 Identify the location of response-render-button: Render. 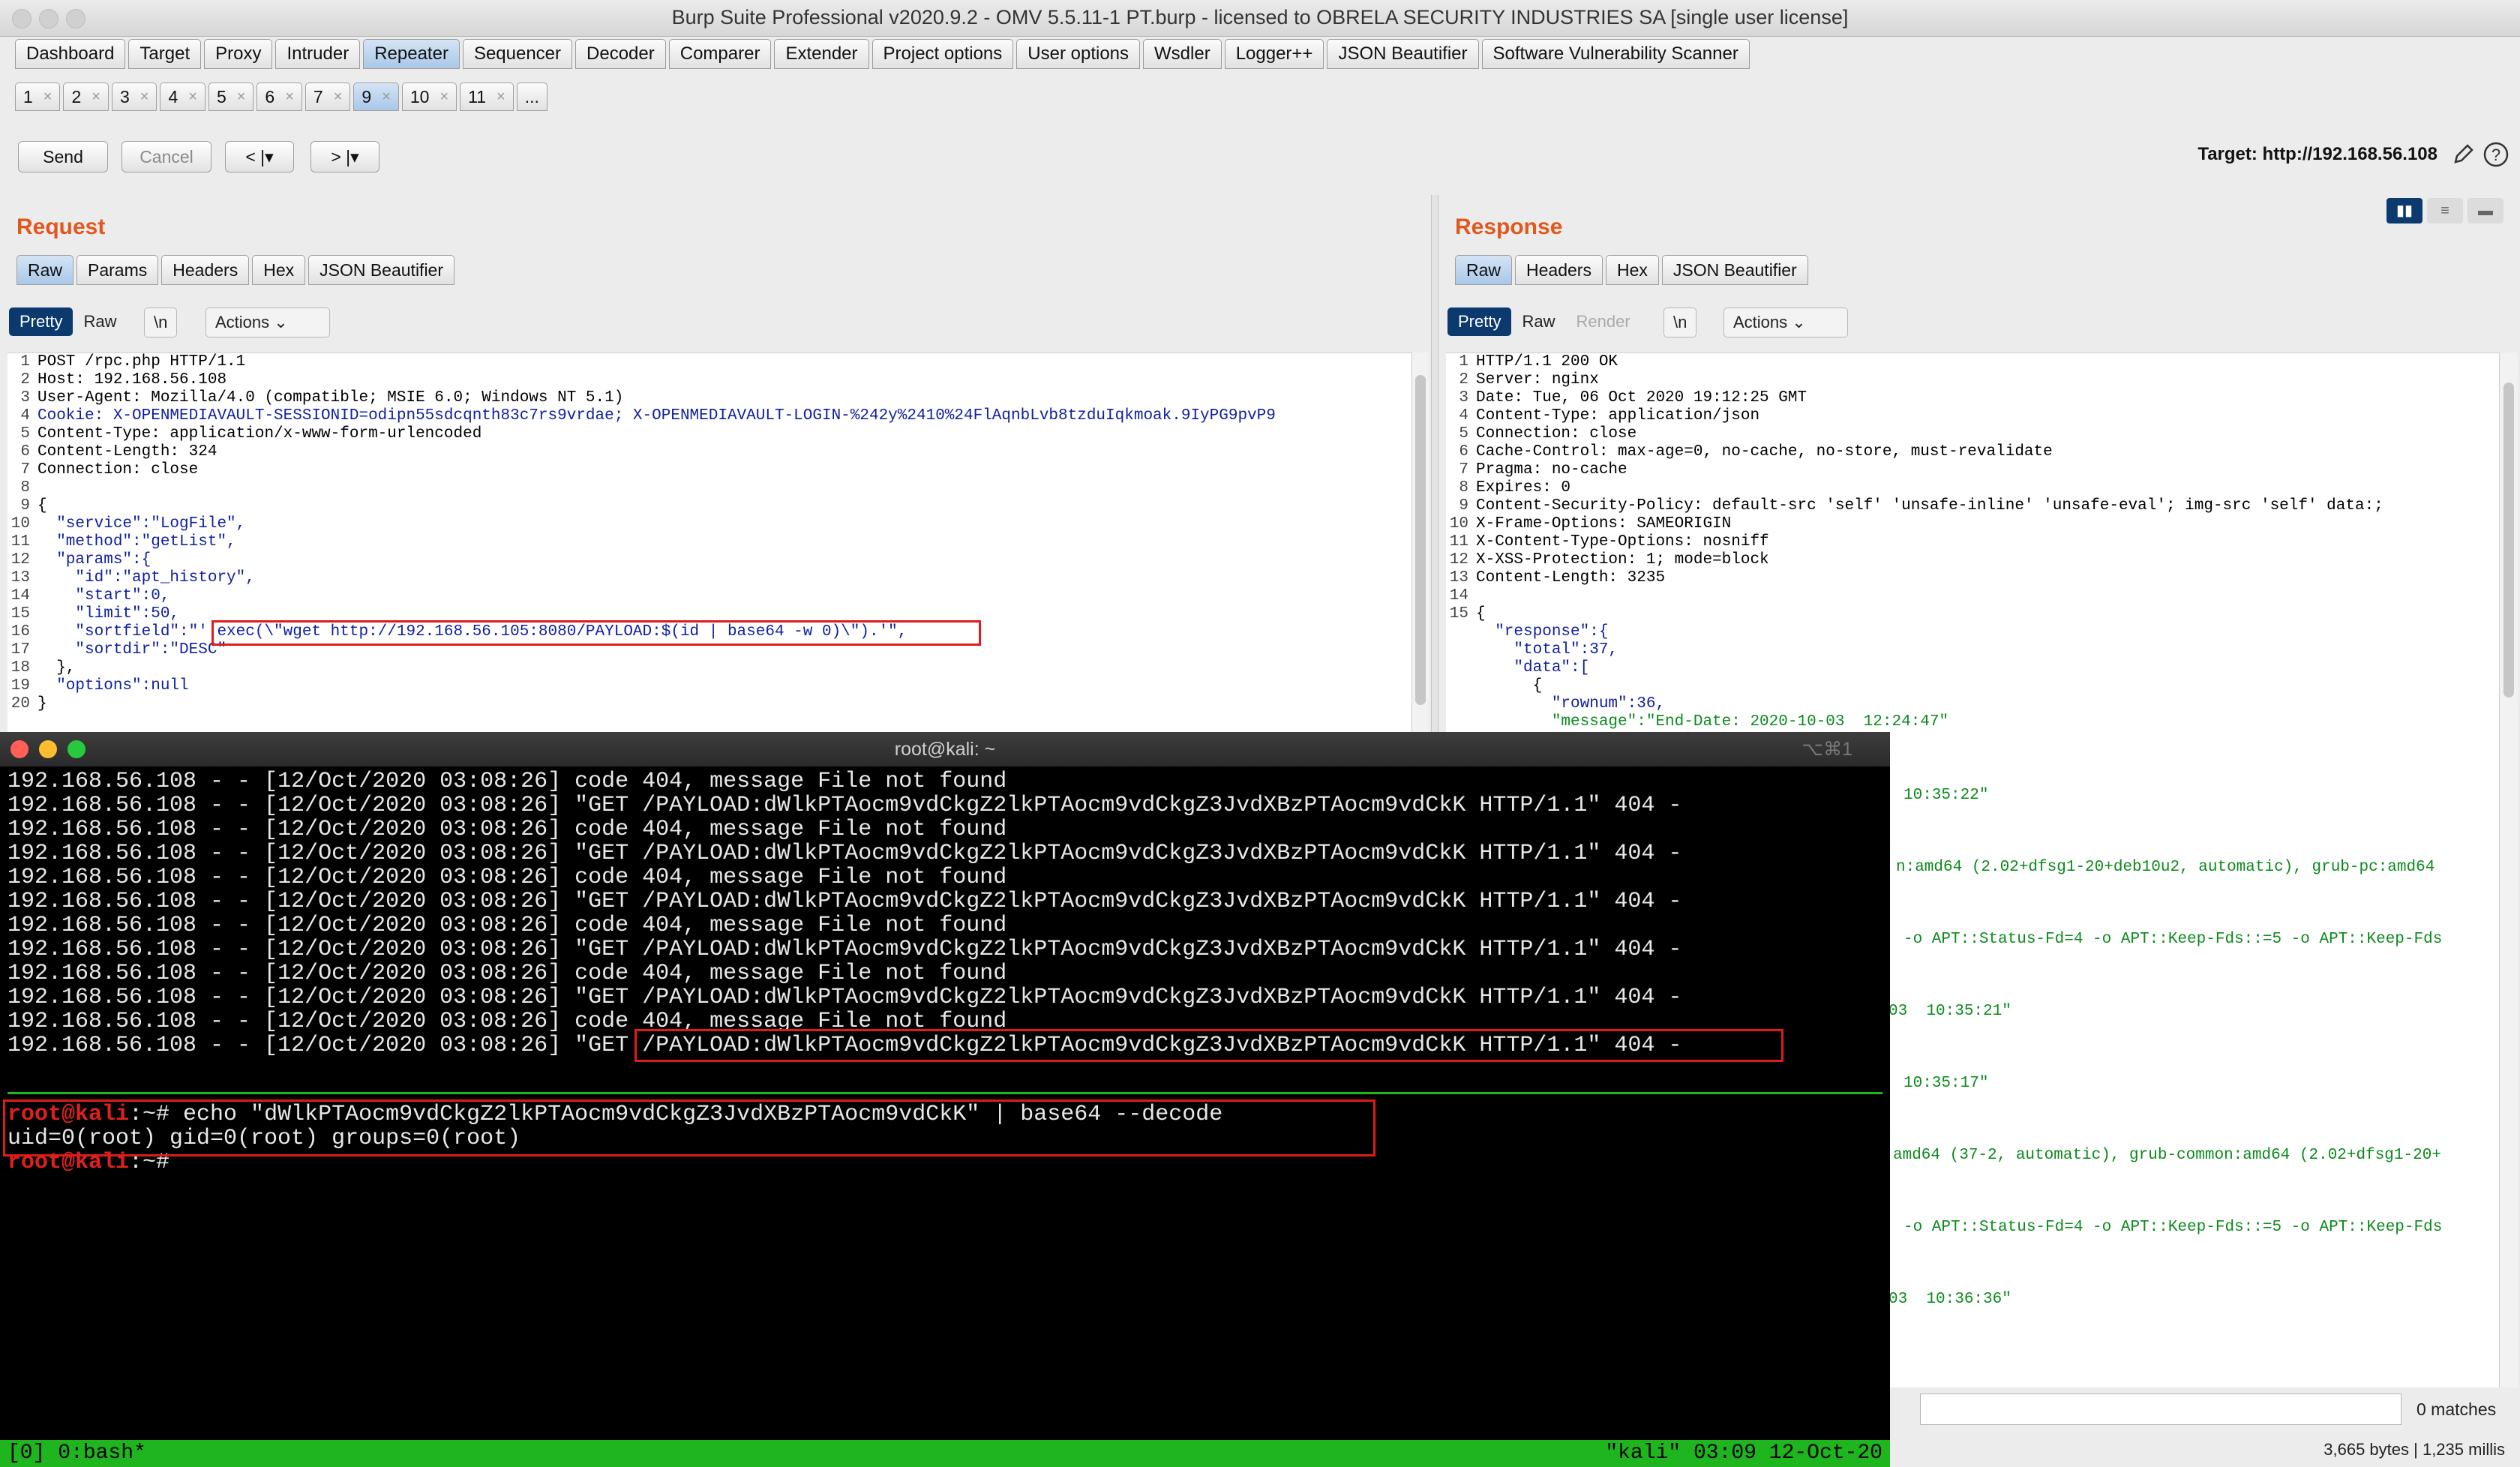
(1602, 322).